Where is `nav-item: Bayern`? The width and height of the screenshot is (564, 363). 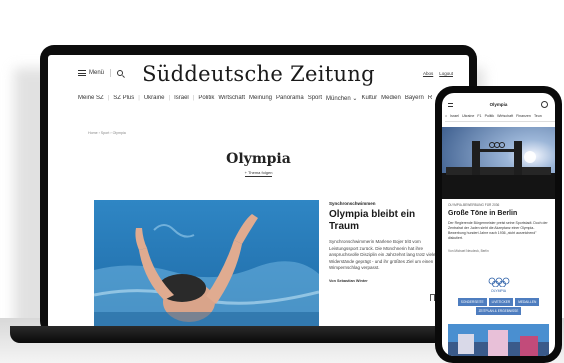 nav-item: Bayern is located at coordinates (414, 101).